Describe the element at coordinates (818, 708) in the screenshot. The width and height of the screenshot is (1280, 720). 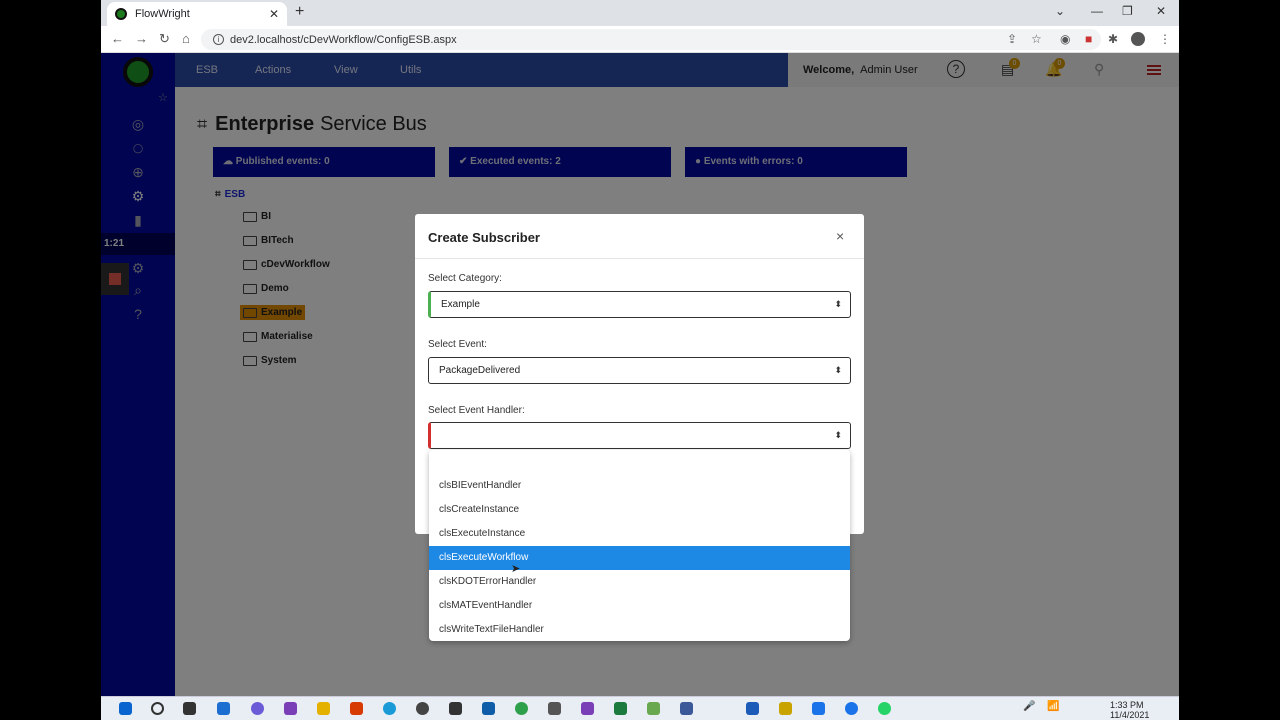
I see `todo-icon` at that location.